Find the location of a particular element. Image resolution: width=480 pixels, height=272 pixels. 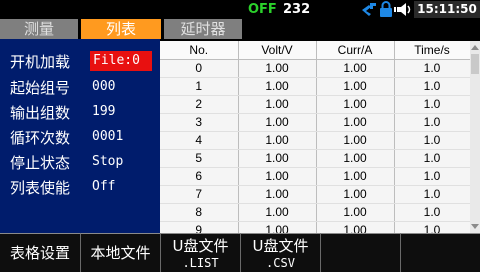

table-row: 6 1.00 1.00 1.0 is located at coordinates (315, 176).